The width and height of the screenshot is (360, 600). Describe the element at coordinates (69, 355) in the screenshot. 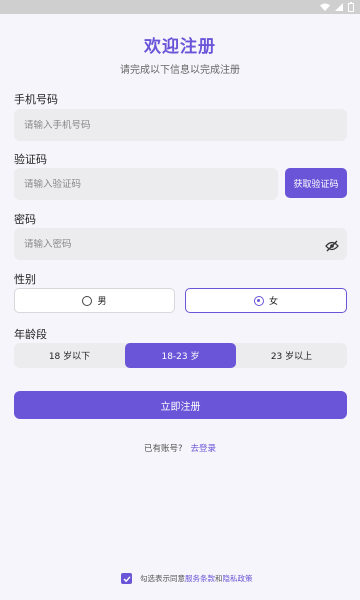

I see `age-option-under-18: 18 岁以下` at that location.